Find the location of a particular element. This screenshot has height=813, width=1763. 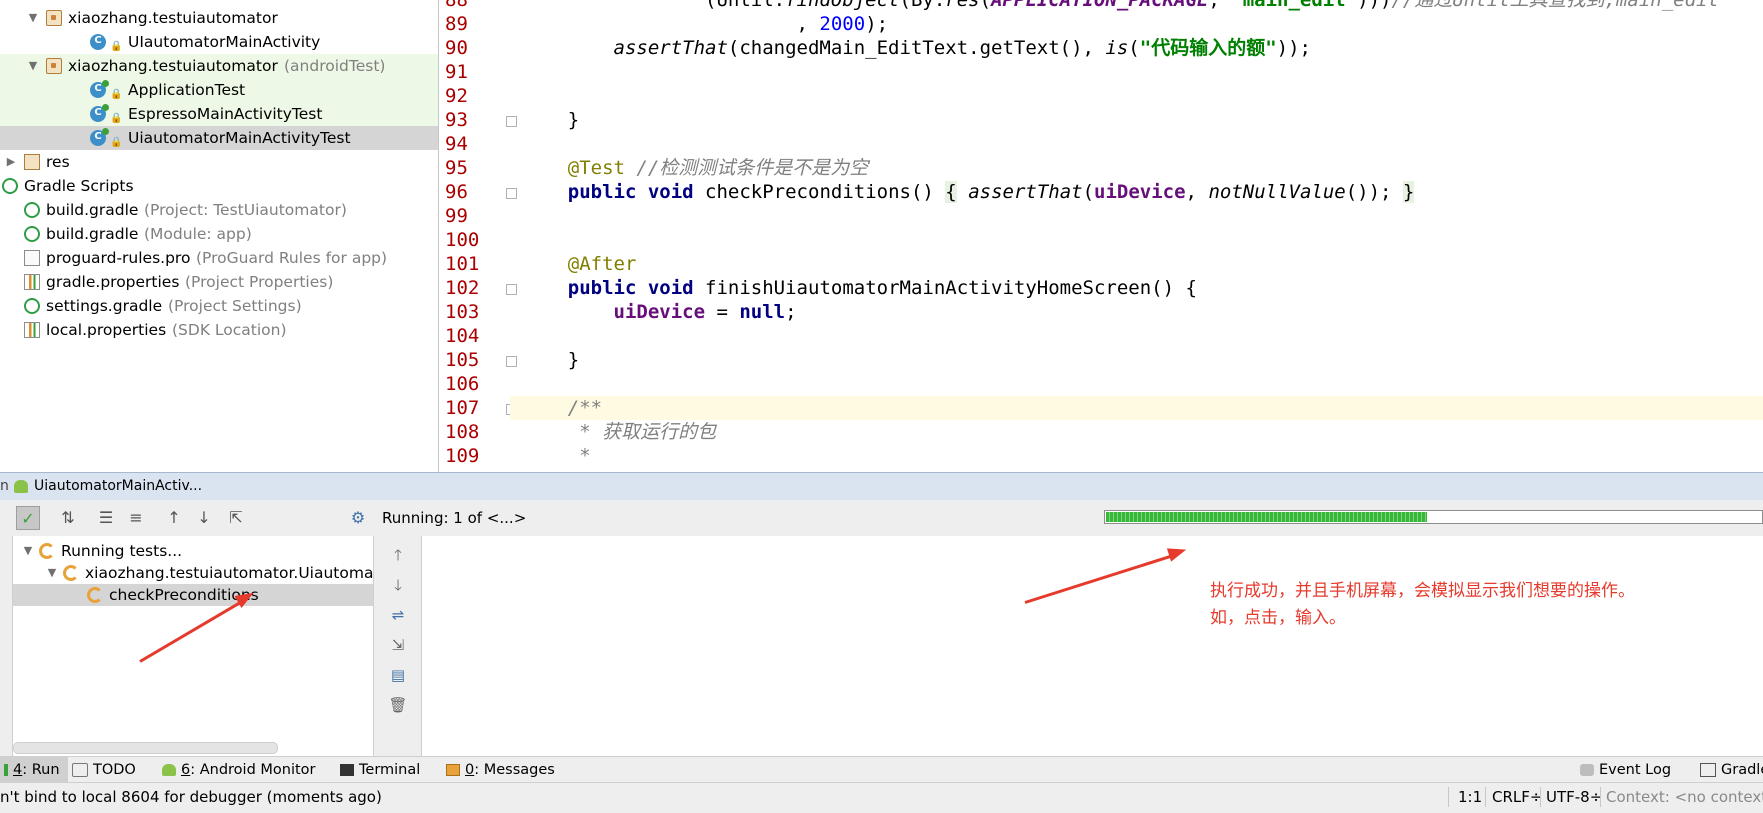

sort-alphabetically-icon: ⇅ is located at coordinates (68, 518).